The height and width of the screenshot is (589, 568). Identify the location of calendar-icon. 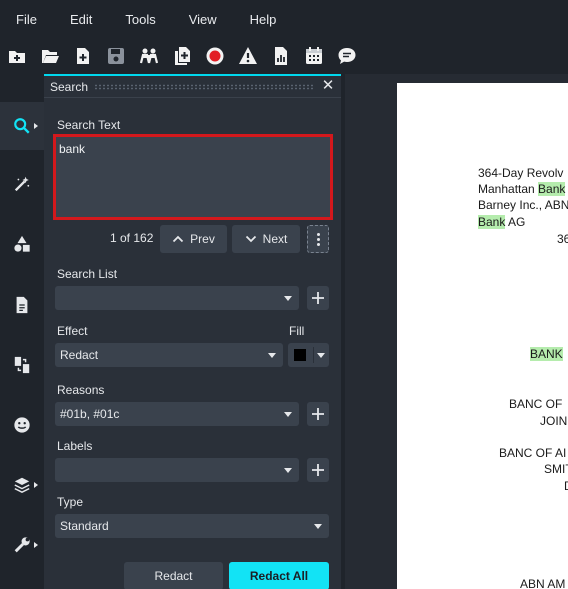
(314, 56).